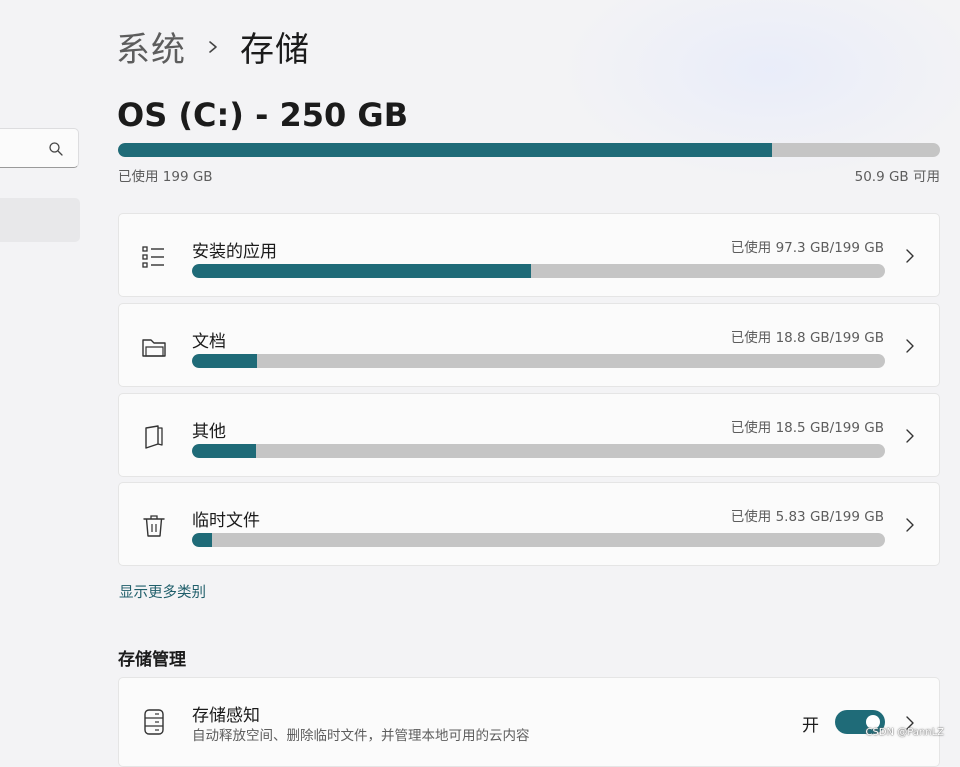  What do you see at coordinates (154, 437) in the screenshot?
I see `files-icon` at bounding box center [154, 437].